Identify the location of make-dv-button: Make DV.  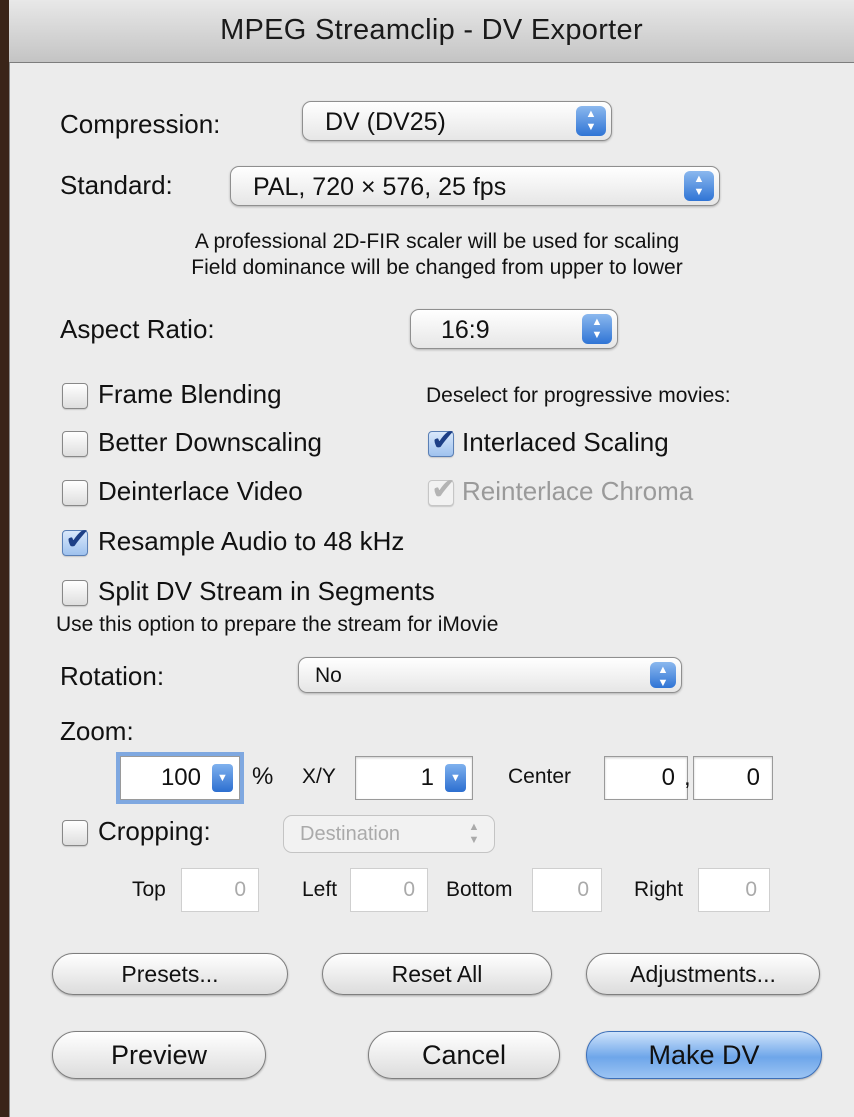
(704, 1055).